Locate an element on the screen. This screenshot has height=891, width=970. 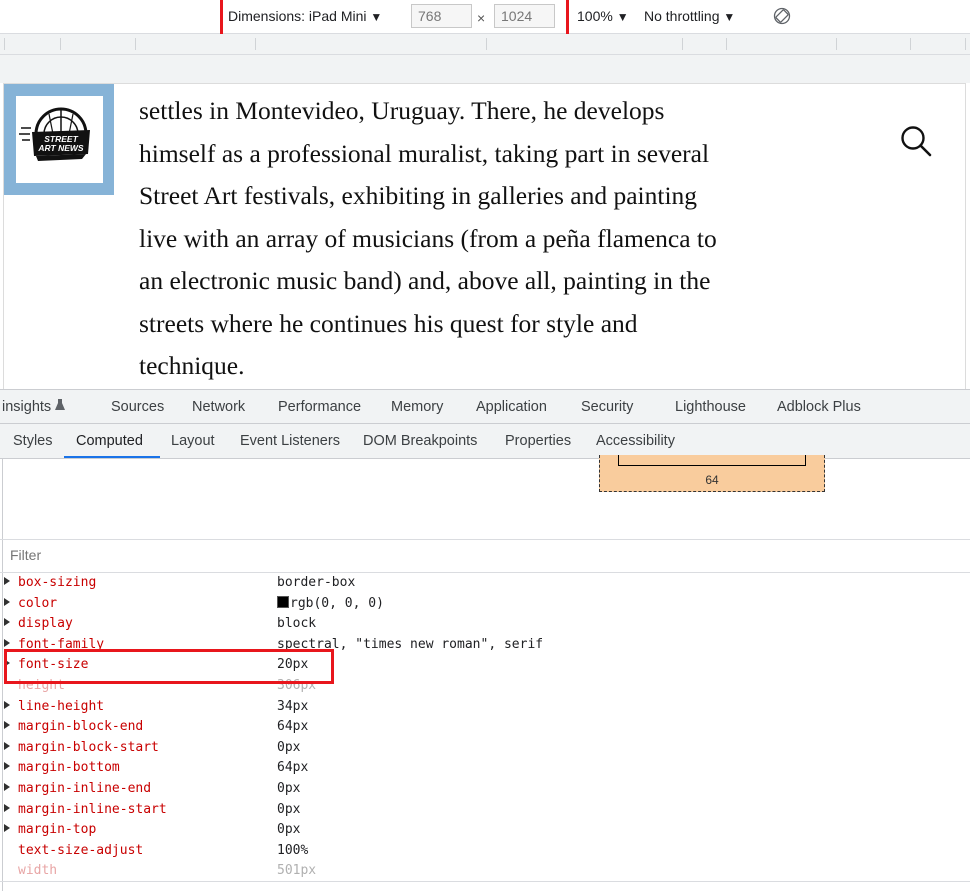
computed-property-row: color rgb(0, 0, 0) is located at coordinates (485, 605).